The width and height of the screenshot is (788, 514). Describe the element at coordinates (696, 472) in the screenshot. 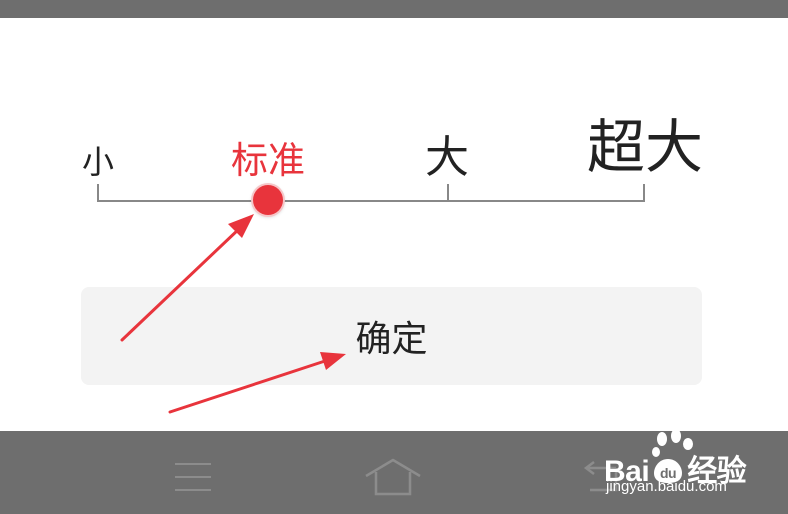

I see `baidu-jingyan-watermark: Bai du 经验 jingyan.baidu.com` at that location.